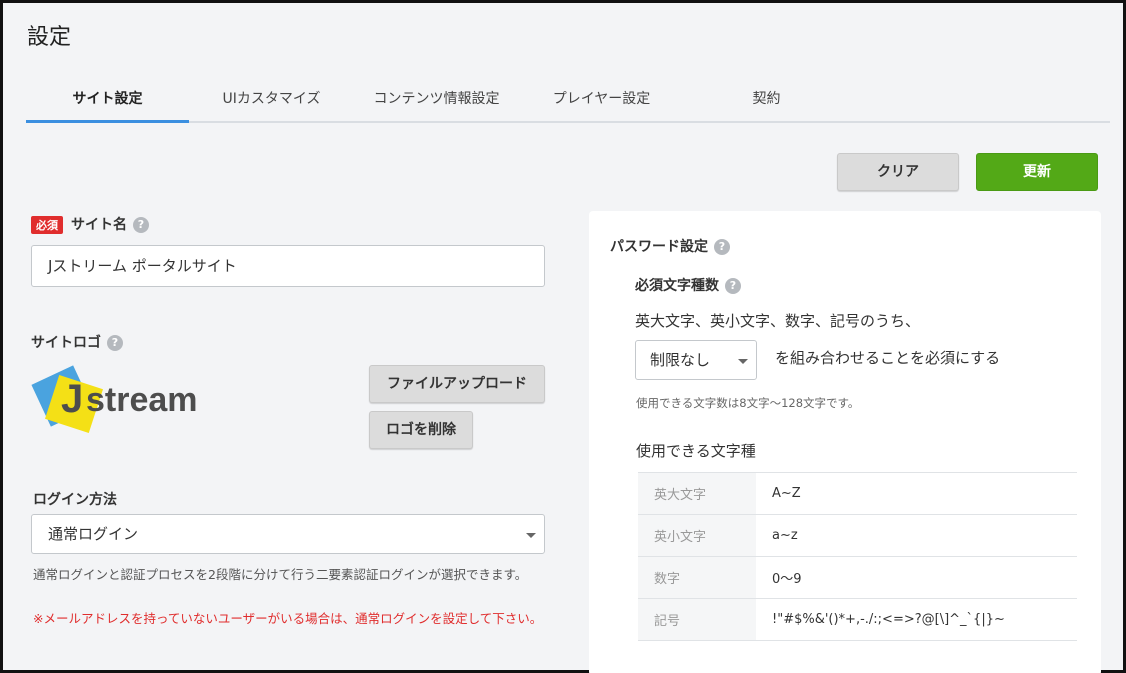 The width and height of the screenshot is (1126, 673). What do you see at coordinates (93, 534) in the screenshot?
I see `login-method-selected: 通常ログイン` at bounding box center [93, 534].